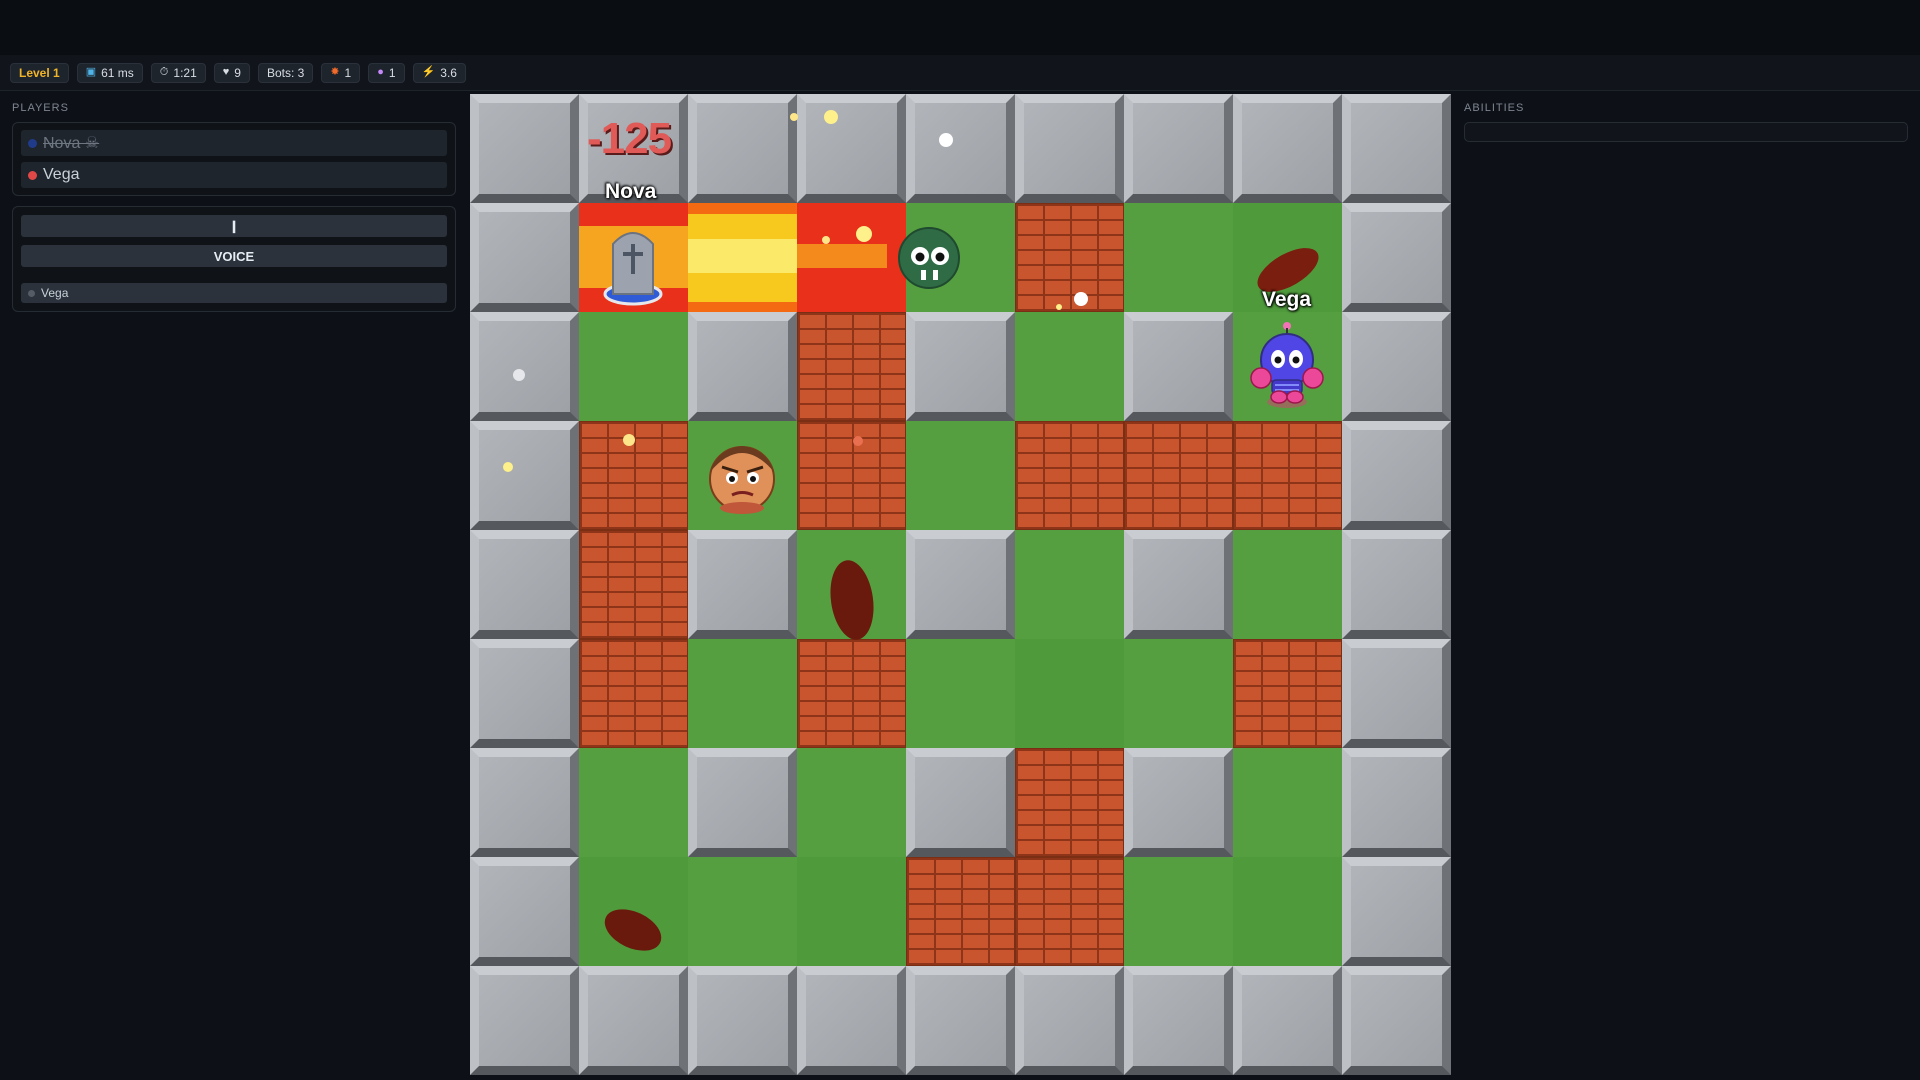 The image size is (1920, 1080). What do you see at coordinates (386, 72) in the screenshot?
I see `bomb-count-stat: ● 1` at bounding box center [386, 72].